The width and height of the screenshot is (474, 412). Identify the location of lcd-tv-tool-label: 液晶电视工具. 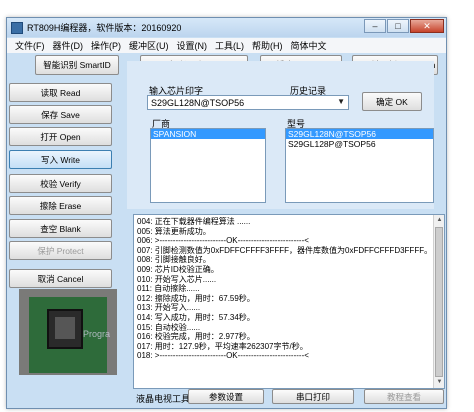
(163, 398).